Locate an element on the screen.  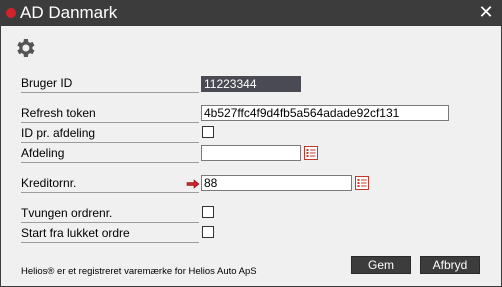
start-fra-lukket-ordre-label: Start fra lukket ordre is located at coordinates (110, 234).